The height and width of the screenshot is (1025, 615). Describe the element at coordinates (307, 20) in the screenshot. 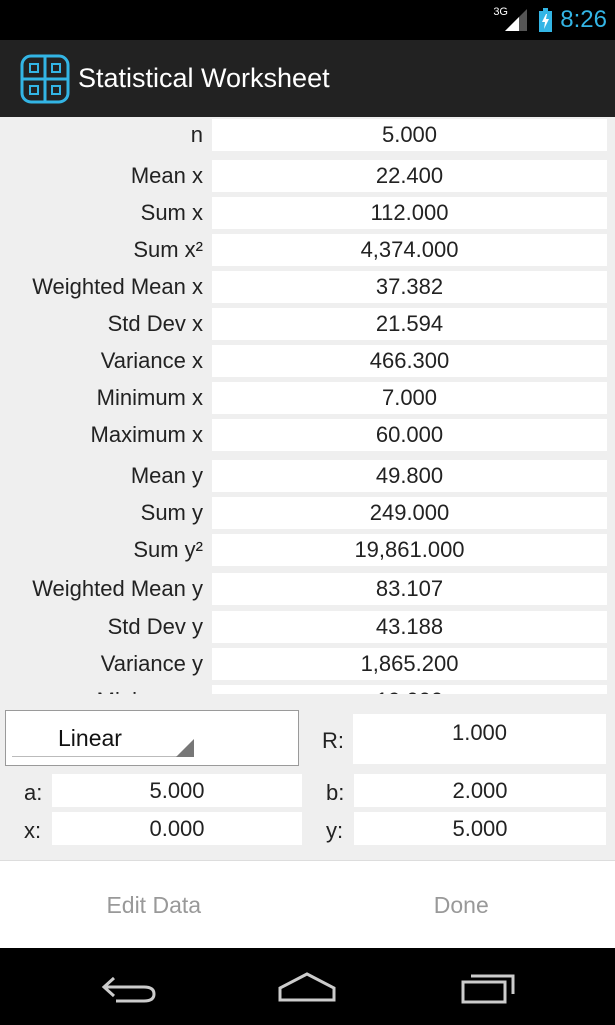

I see `status-bar: 3G 8:26` at that location.